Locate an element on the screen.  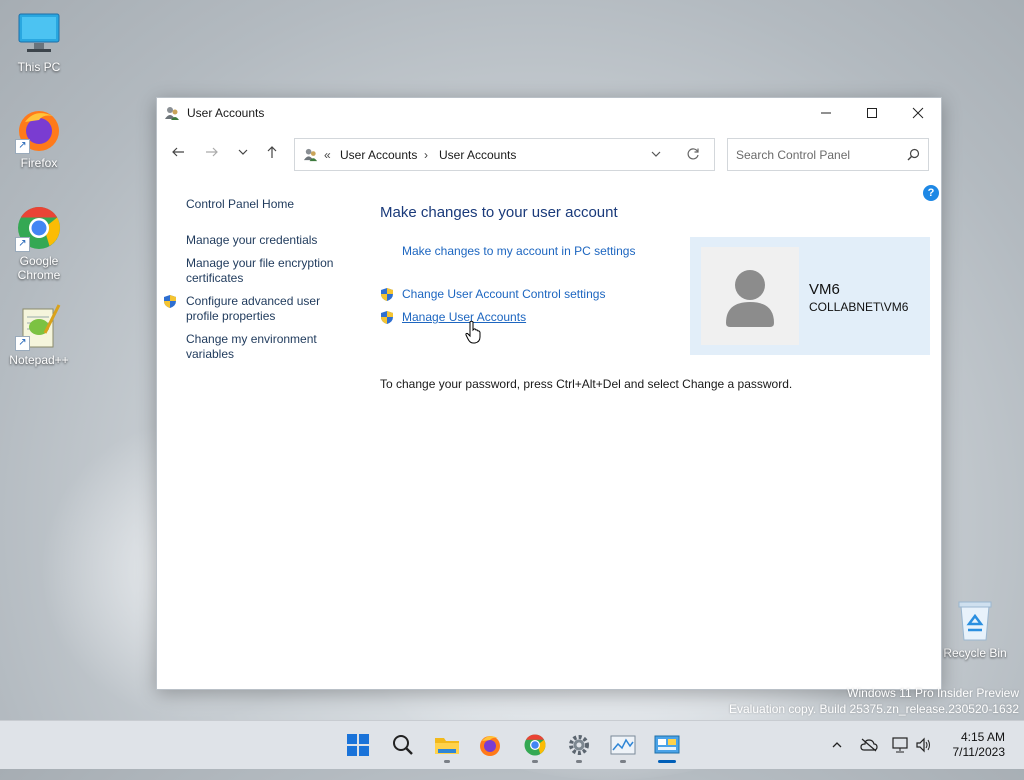
minimize-icon is located at coordinates (826, 113).